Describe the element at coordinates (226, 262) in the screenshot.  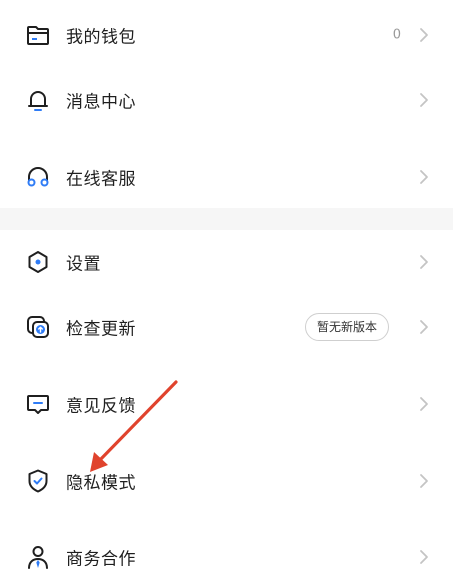
I see `menu-item-settings: 设置` at that location.